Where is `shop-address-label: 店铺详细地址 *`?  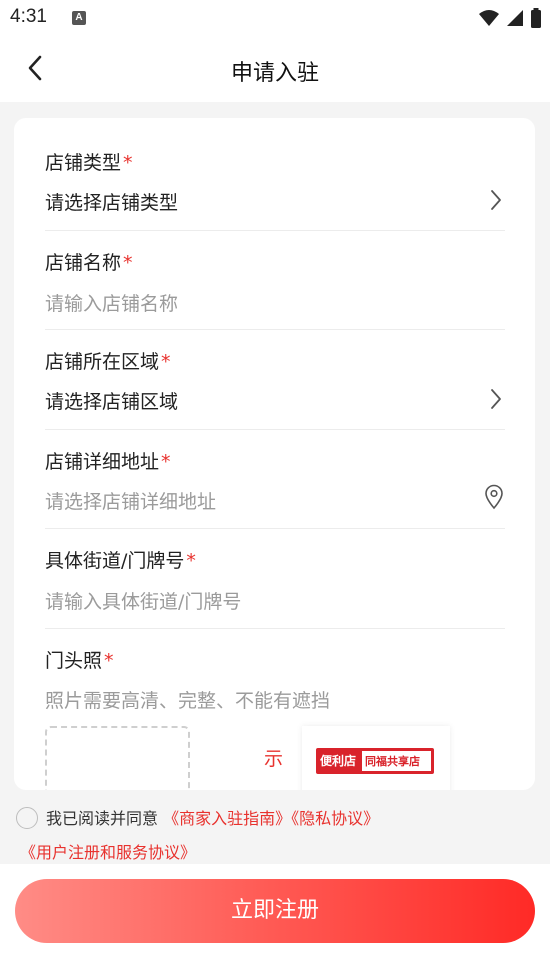
shop-address-label: 店铺详细地址 * is located at coordinates (108, 462).